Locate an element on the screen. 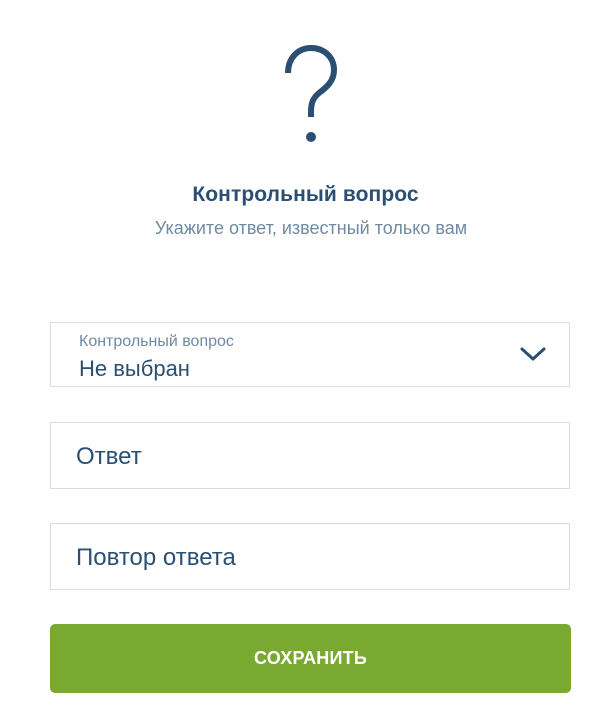  security-question-label: Контрольный вопрос is located at coordinates (156, 341).